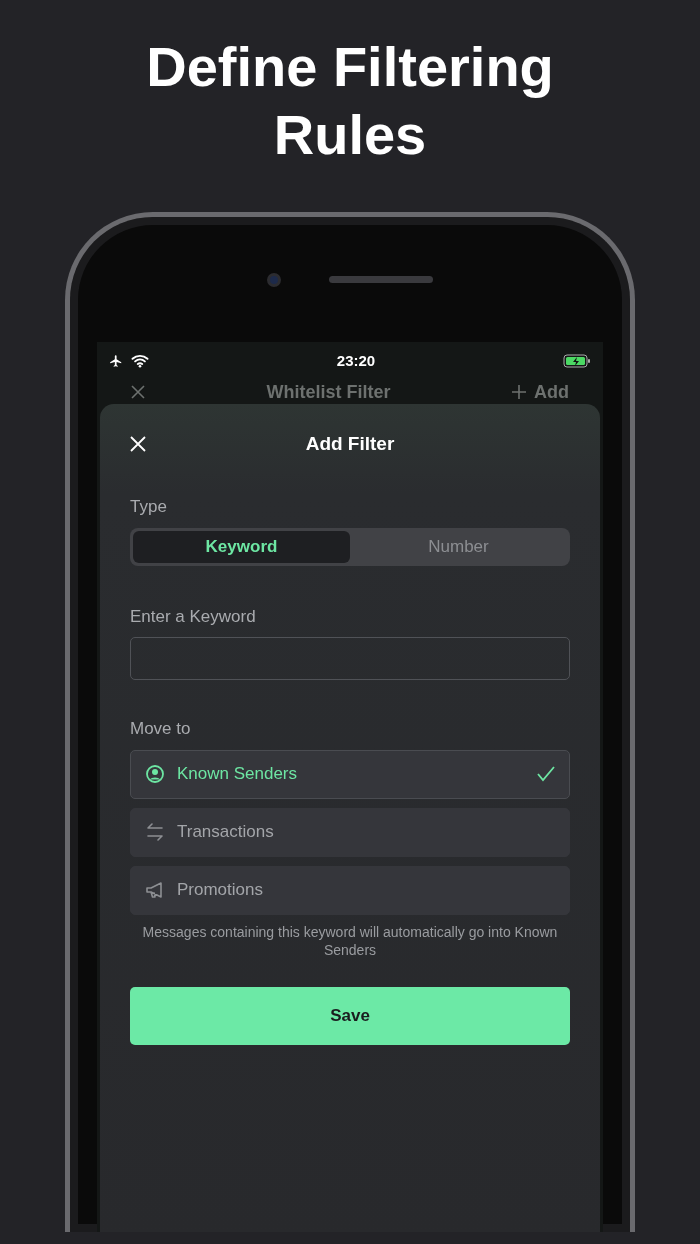  What do you see at coordinates (350, 658) in the screenshot?
I see `keyword-input-field` at bounding box center [350, 658].